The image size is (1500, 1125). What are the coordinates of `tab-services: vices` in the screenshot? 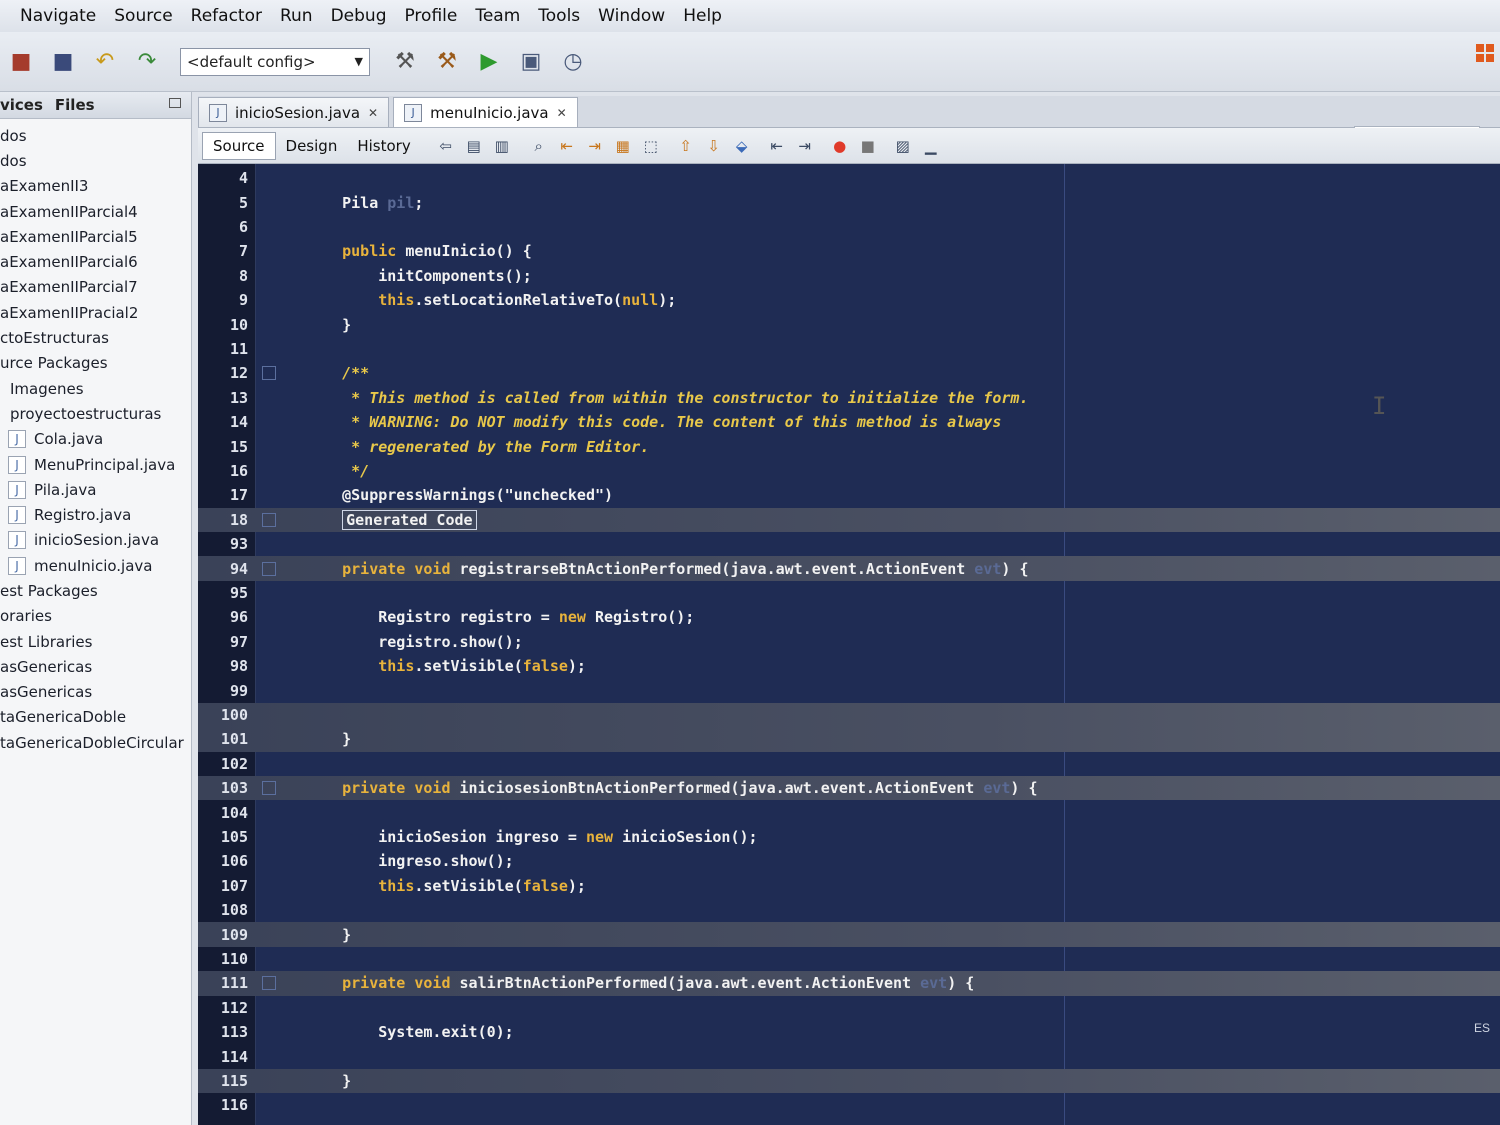 It's located at (21, 105).